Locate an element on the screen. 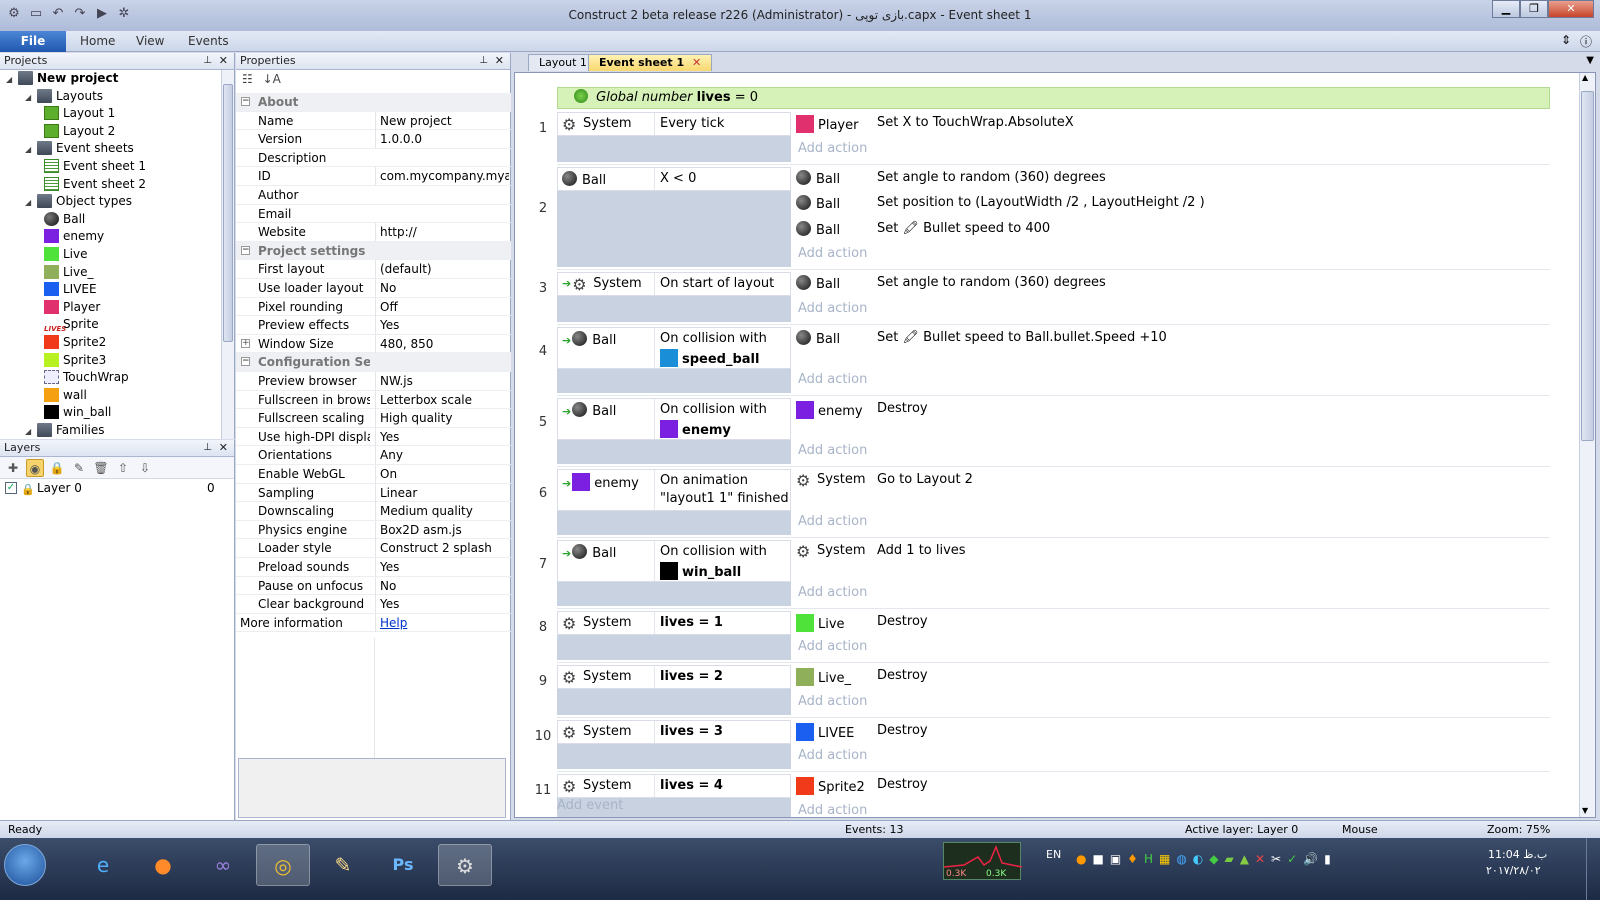  project-tree-item: Event sheet 2 is located at coordinates (95, 184).